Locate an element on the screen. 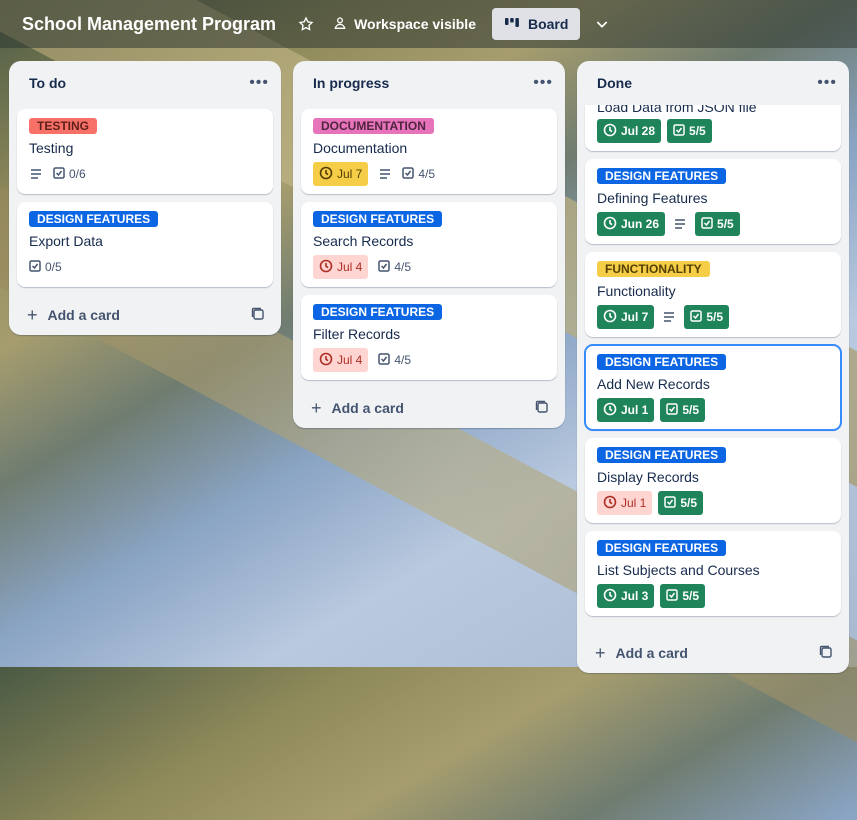  card-testing: TESTING Testing 0/6 is located at coordinates (145, 151).